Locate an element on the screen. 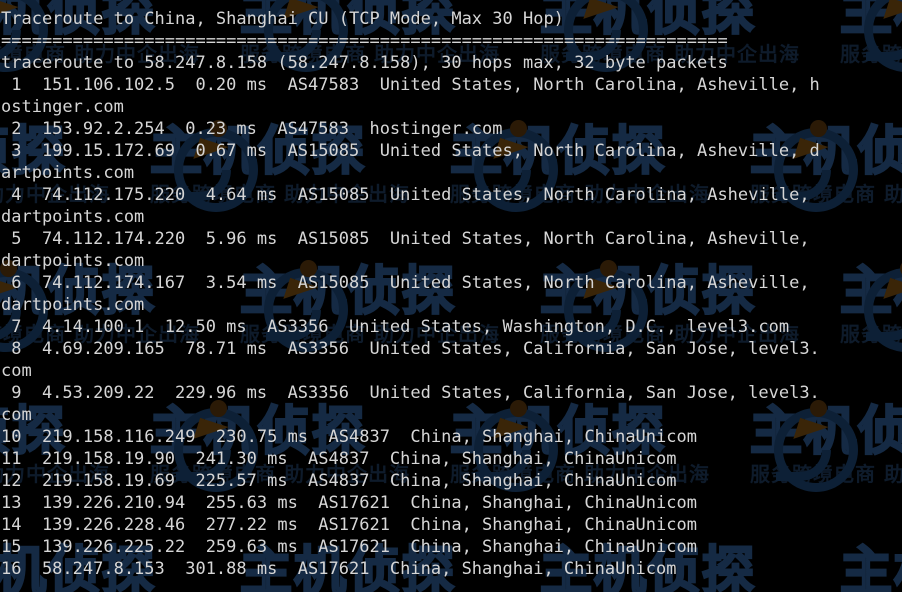 This screenshot has width=902, height=592. terminal-line: ostinger.com is located at coordinates (62, 107).